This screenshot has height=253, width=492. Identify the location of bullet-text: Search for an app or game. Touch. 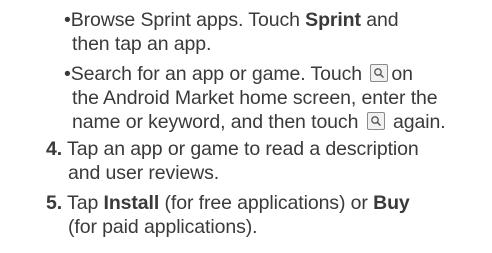
(216, 74).